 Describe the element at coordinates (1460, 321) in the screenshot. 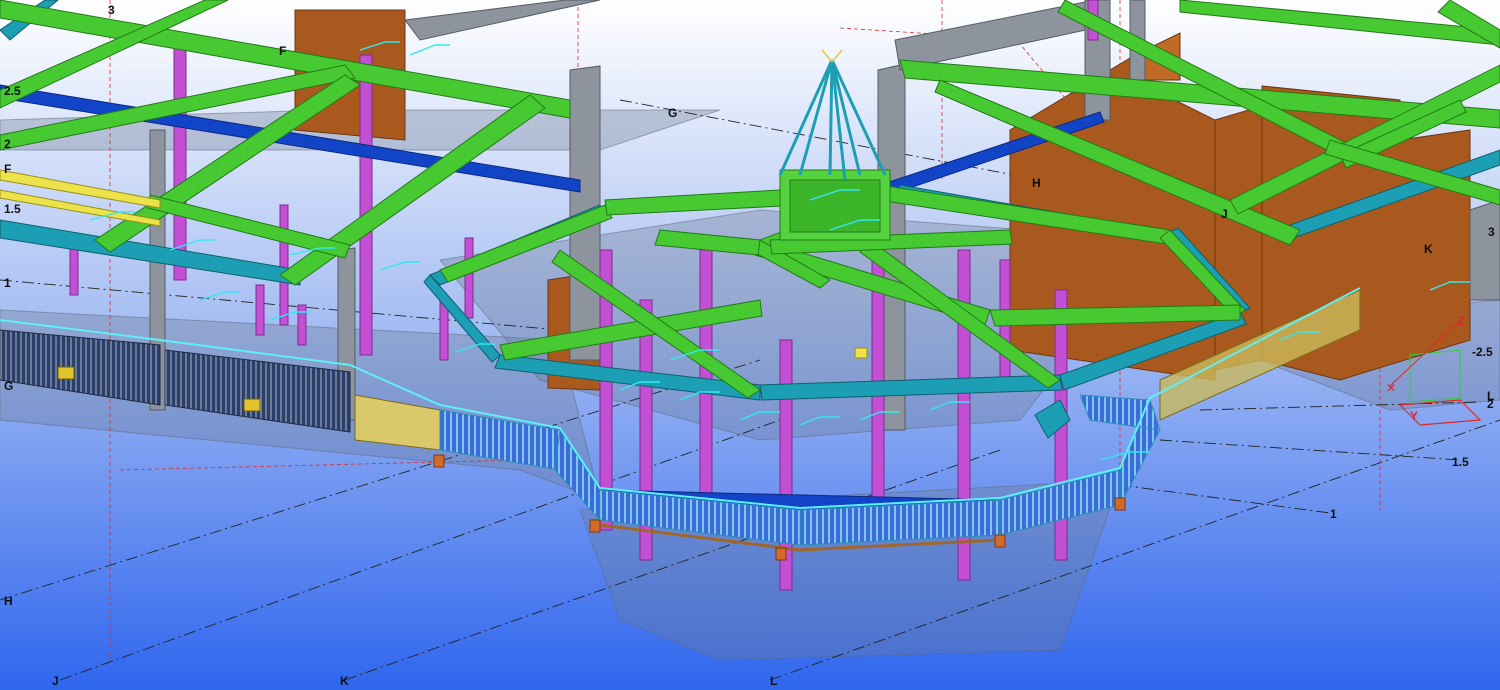

I see `axis-z-label: Z` at that location.